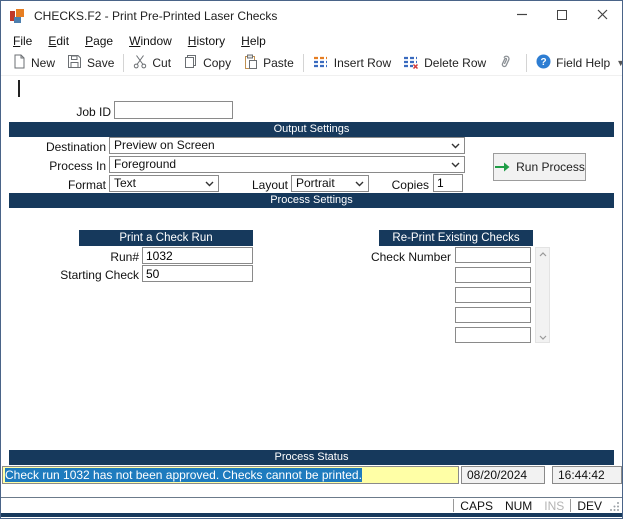 Image resolution: width=623 pixels, height=519 pixels. I want to click on new-label: New, so click(43, 63).